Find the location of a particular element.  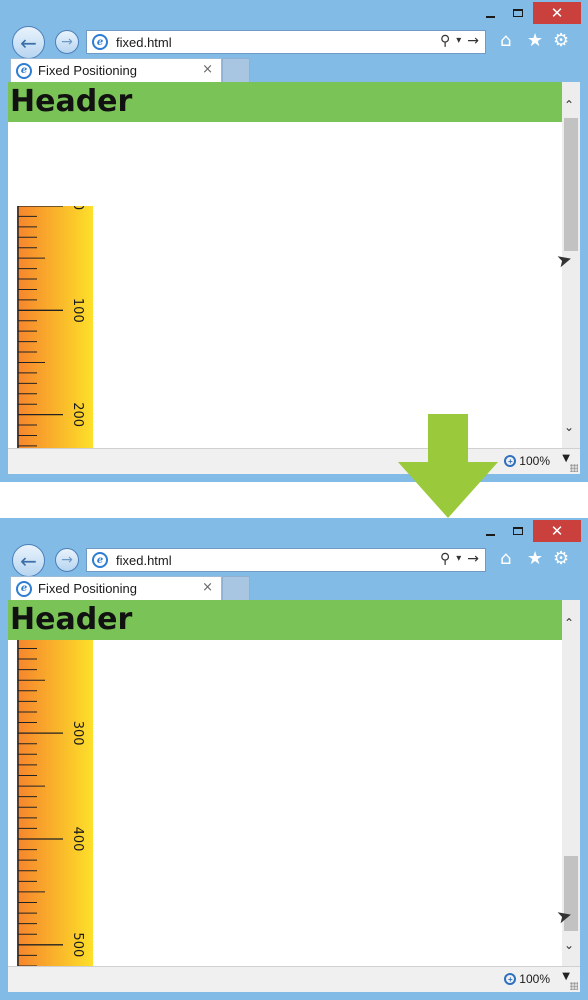

ruler: 0 100 200 is located at coordinates (55, 327).